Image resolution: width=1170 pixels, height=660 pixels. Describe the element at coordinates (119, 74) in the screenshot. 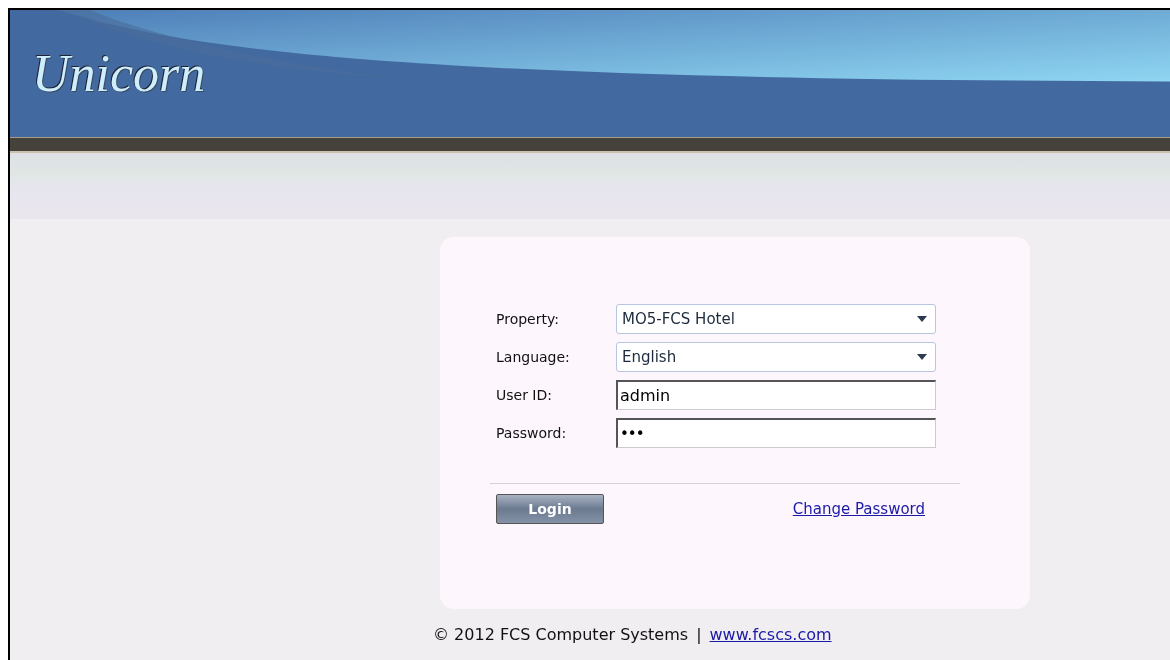

I see `logo-text: Unicorn` at that location.